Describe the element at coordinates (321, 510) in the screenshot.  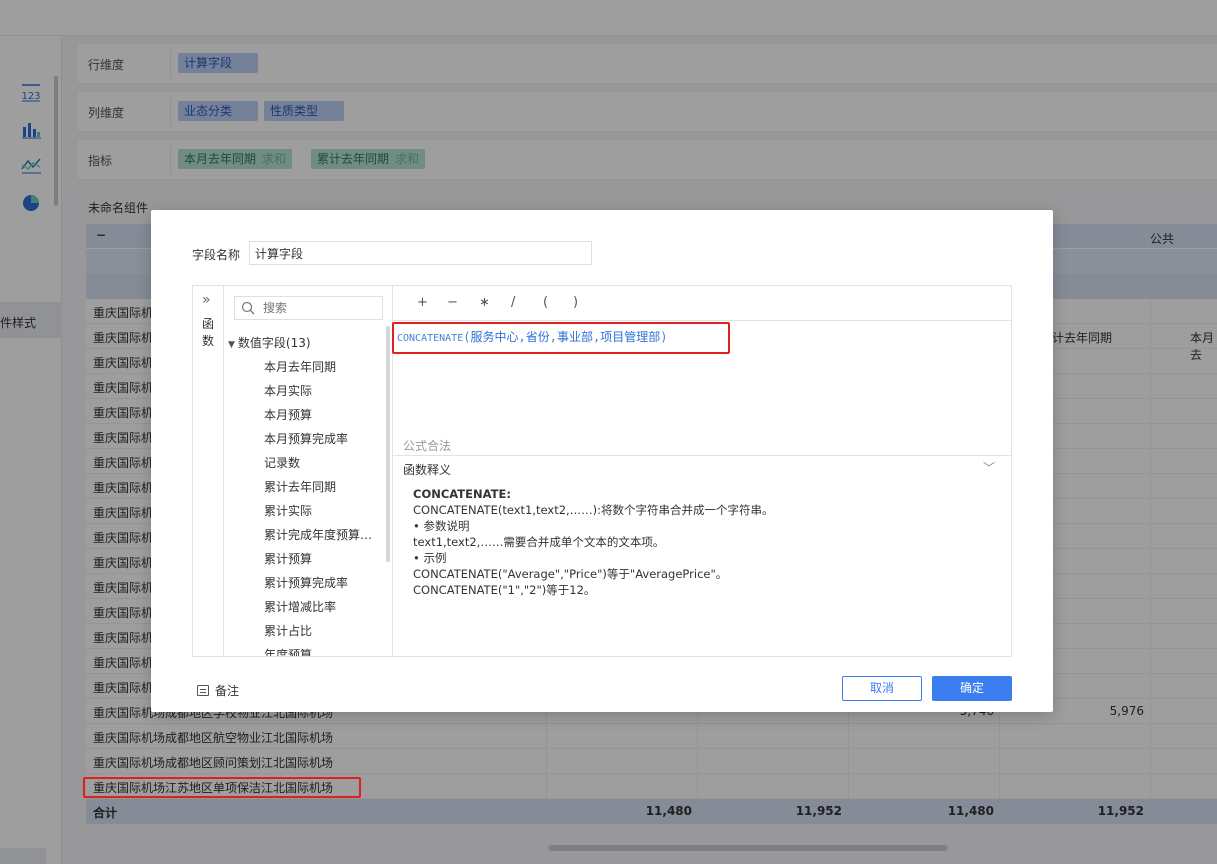
I see `field-item: 累计实际` at that location.